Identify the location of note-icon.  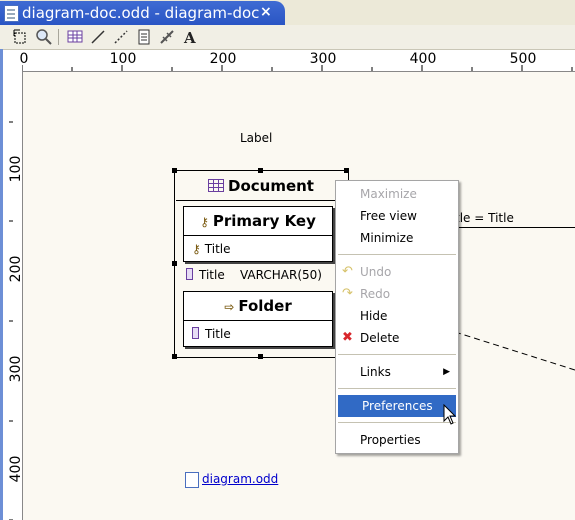
(144, 37).